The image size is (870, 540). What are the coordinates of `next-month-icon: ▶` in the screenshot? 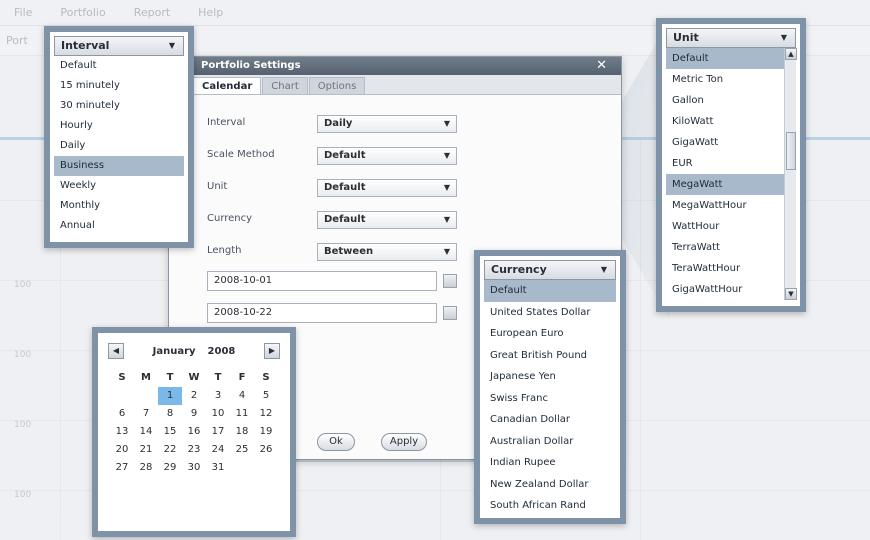 It's located at (272, 351).